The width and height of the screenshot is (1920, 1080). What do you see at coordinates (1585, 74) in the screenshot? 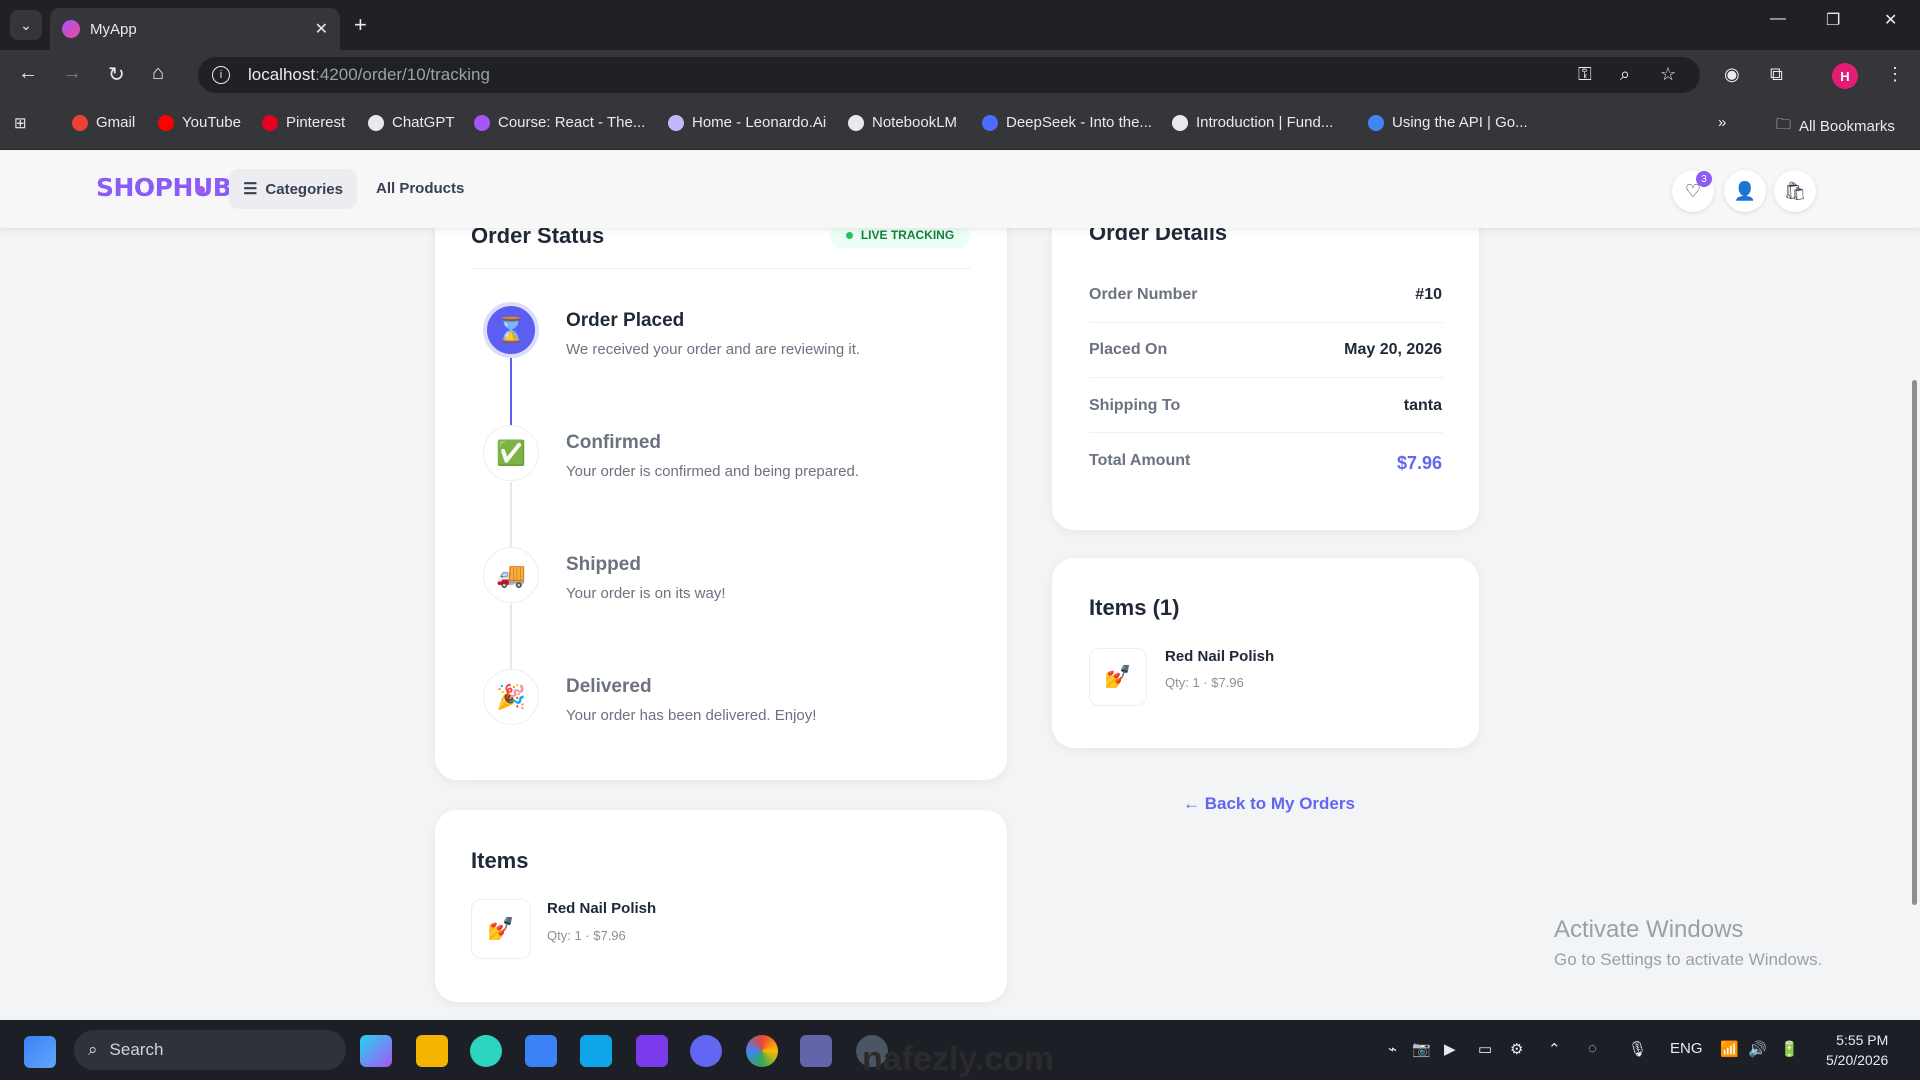
I see `password-key-icon: ⚿` at bounding box center [1585, 74].